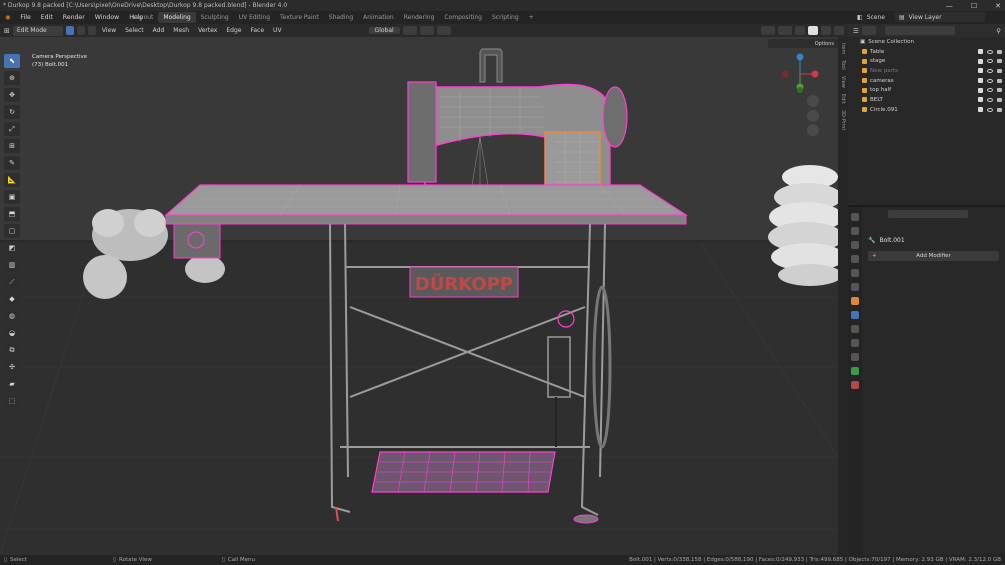 This screenshot has height=565, width=1005. Describe the element at coordinates (868, 30) in the screenshot. I see `display-mode-dropdown` at that location.